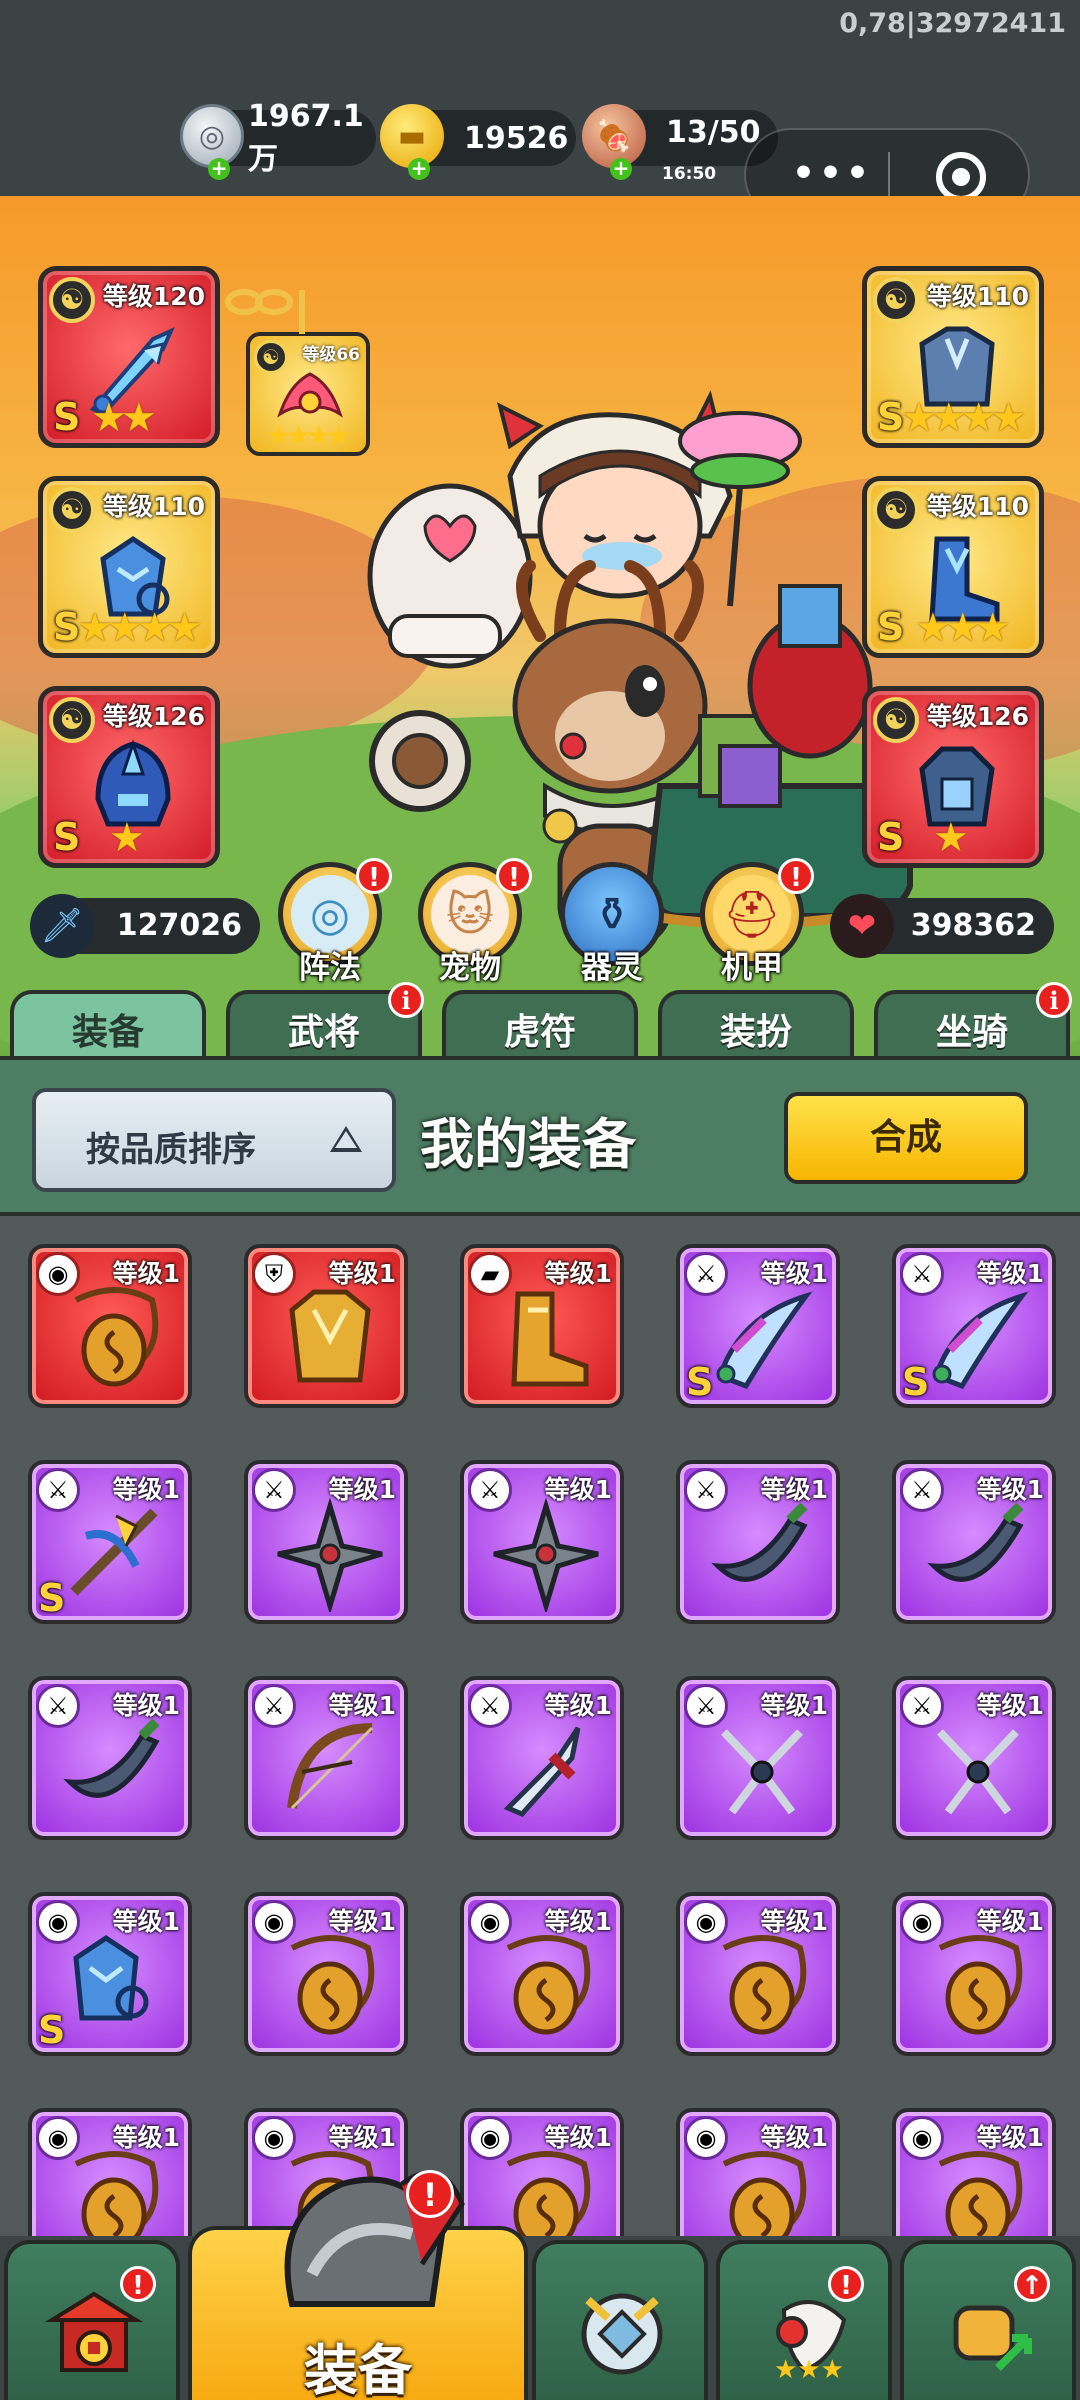 The height and width of the screenshot is (2400, 1080). Describe the element at coordinates (358, 2369) in the screenshot. I see `nav-equipment-label: 装备` at that location.